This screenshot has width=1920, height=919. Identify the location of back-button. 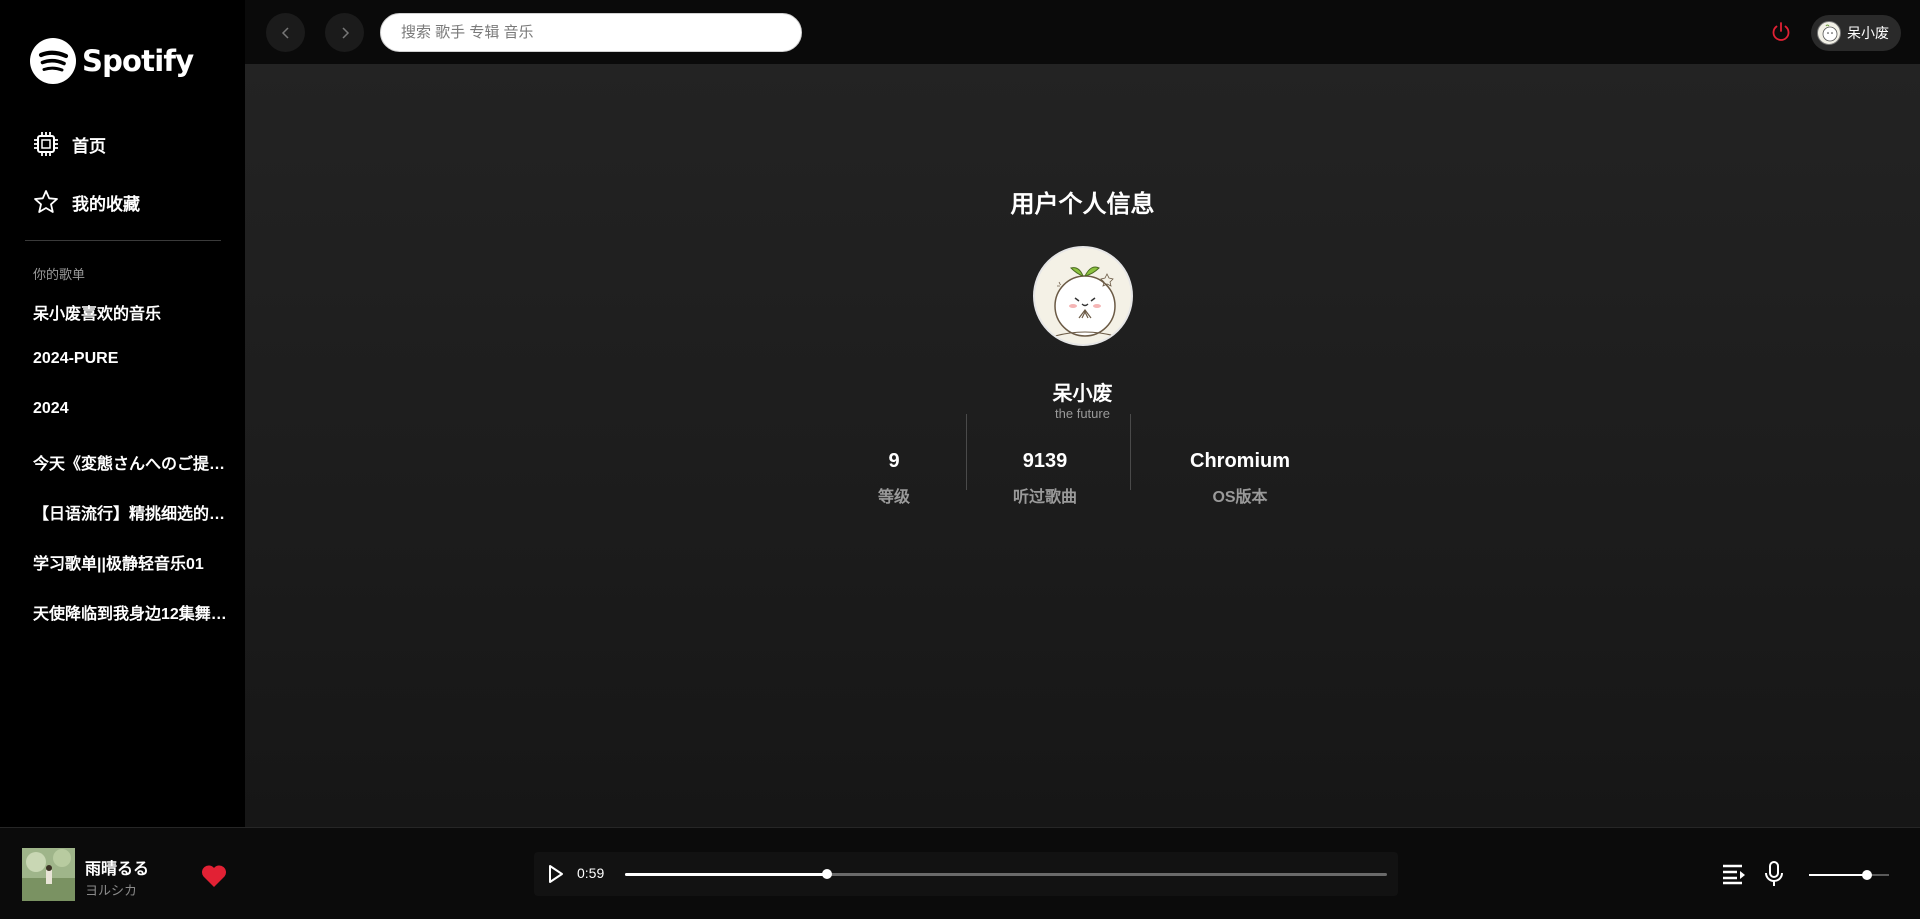
(285, 32).